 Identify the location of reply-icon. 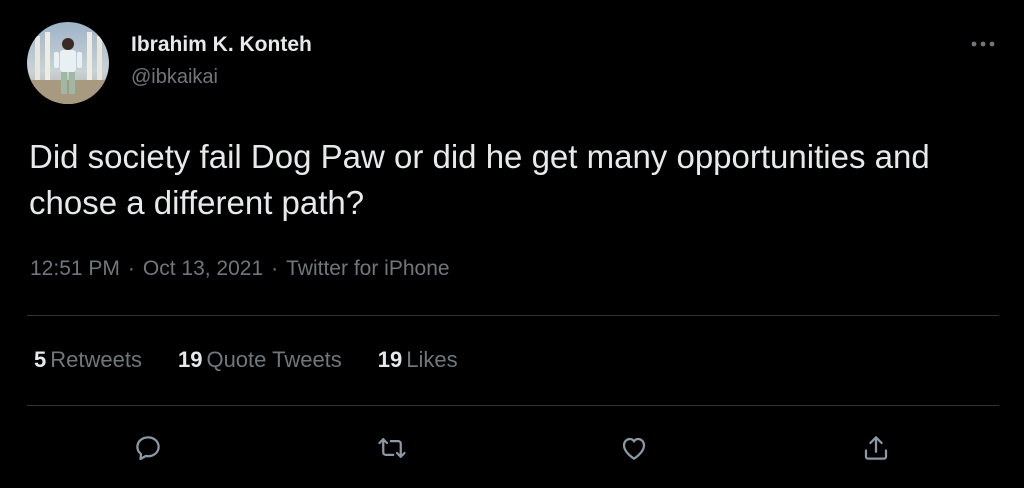
(148, 448).